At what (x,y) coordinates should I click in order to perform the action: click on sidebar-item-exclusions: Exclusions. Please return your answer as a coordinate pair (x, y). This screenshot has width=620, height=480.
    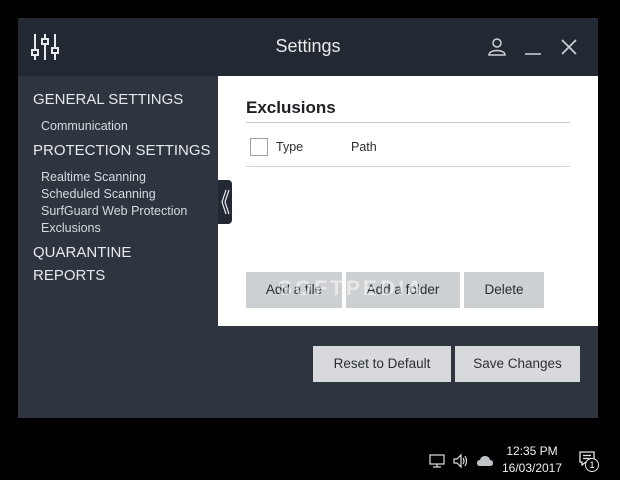
    Looking at the image, I should click on (71, 228).